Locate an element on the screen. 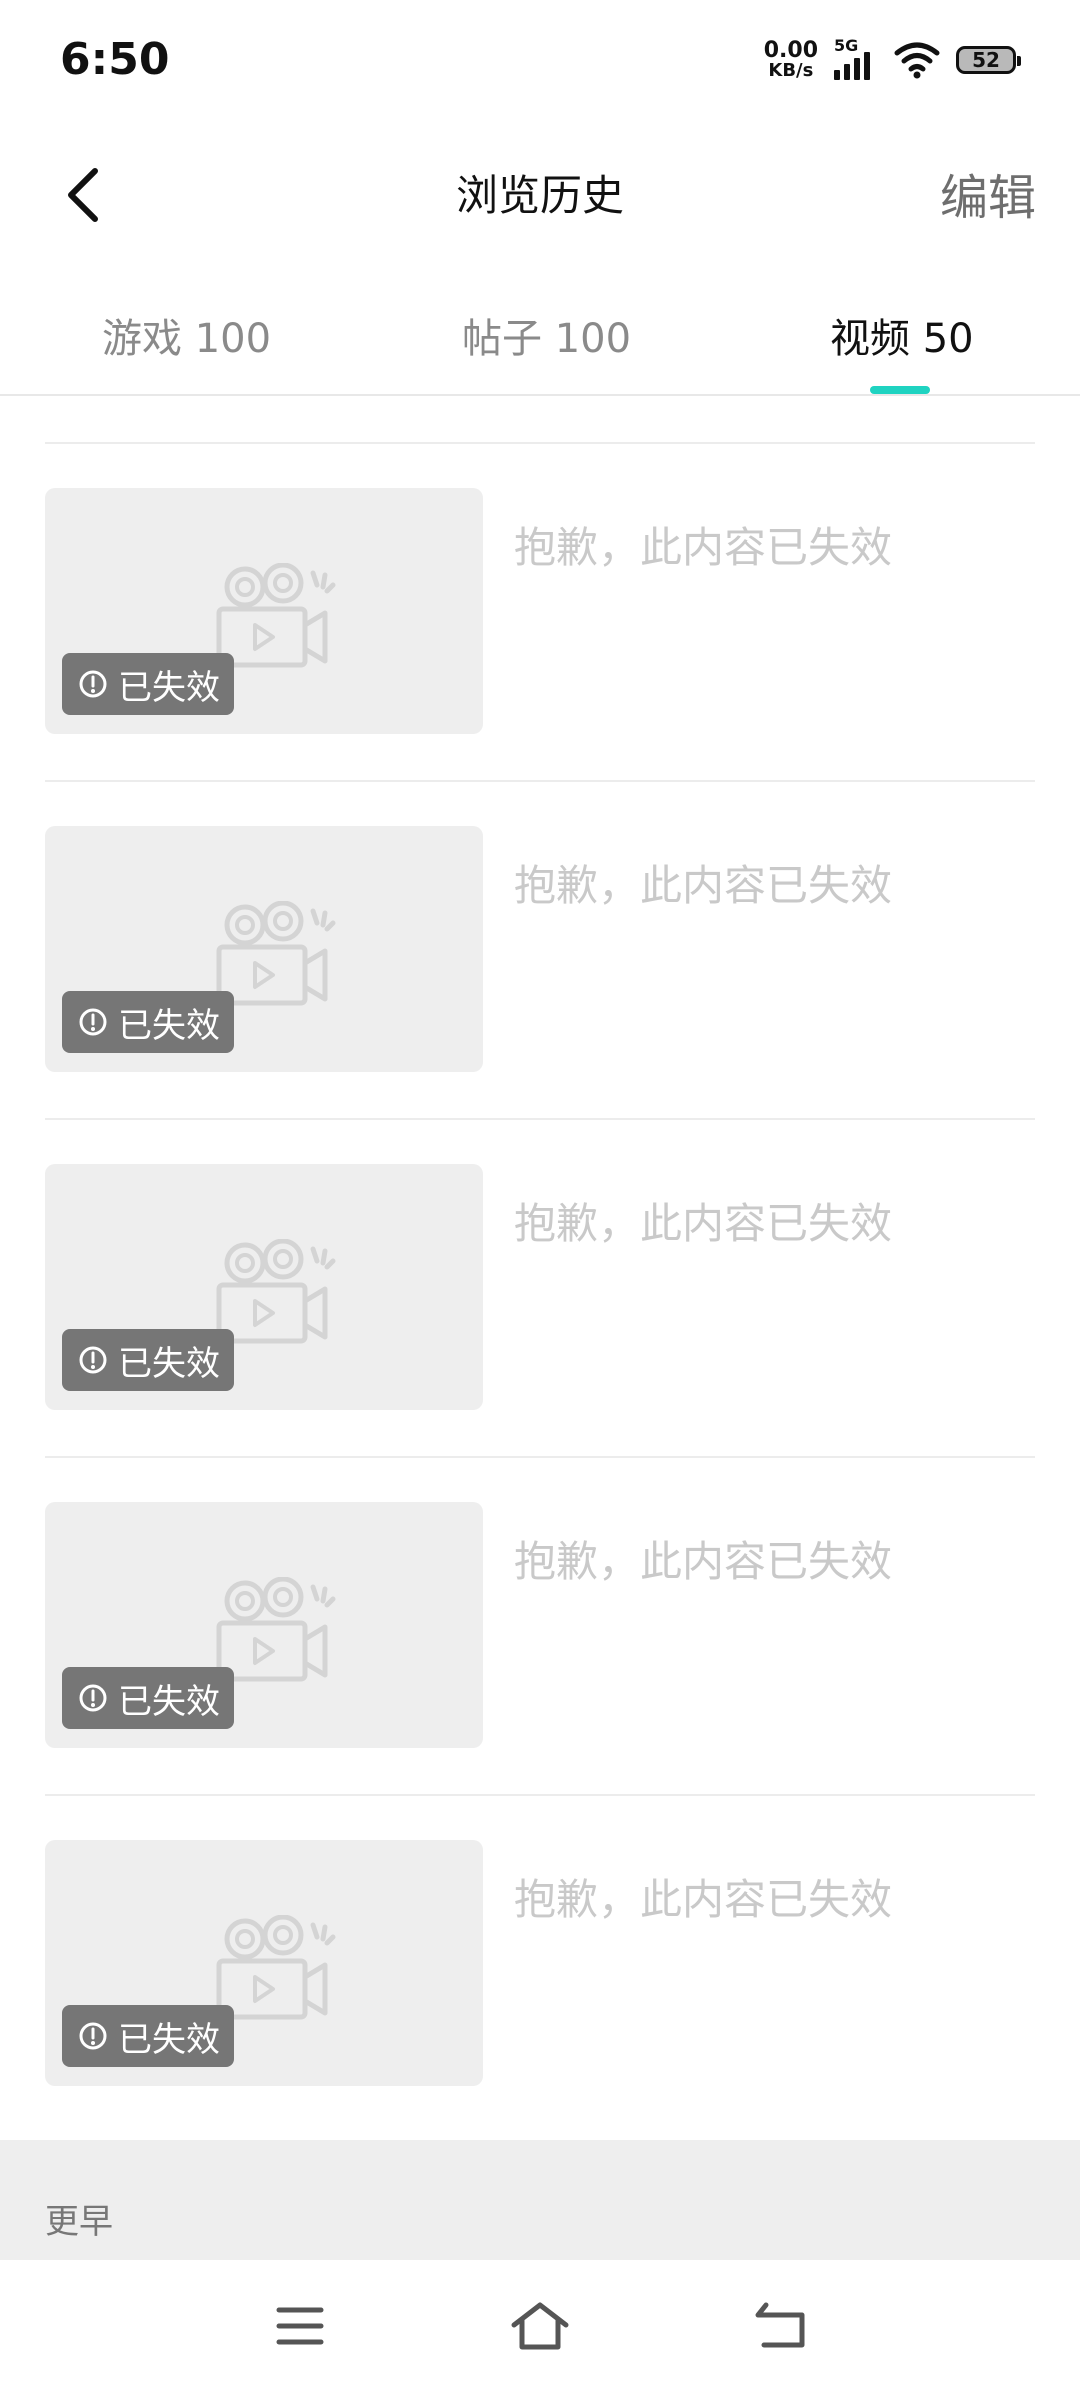  active-tab-indicator is located at coordinates (900, 390).